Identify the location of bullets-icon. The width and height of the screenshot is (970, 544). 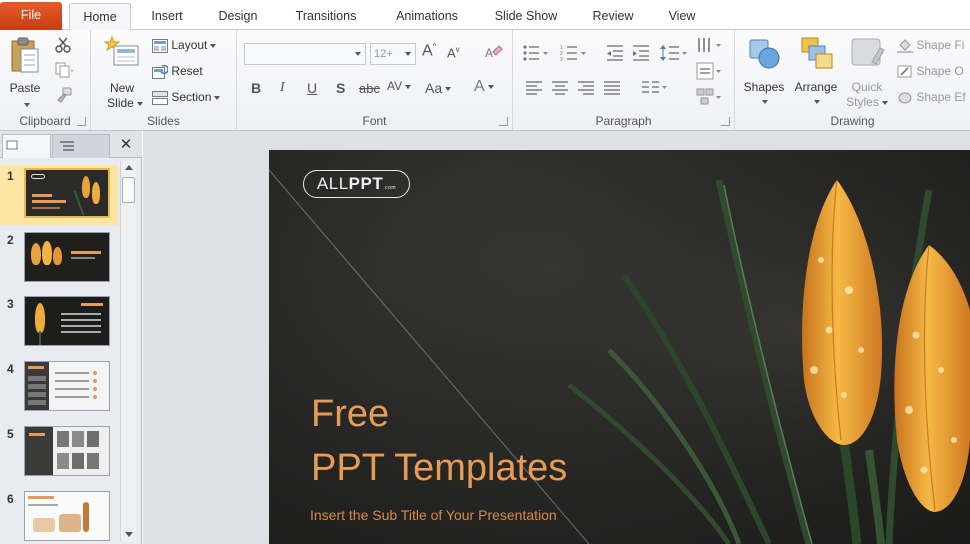
(536, 53).